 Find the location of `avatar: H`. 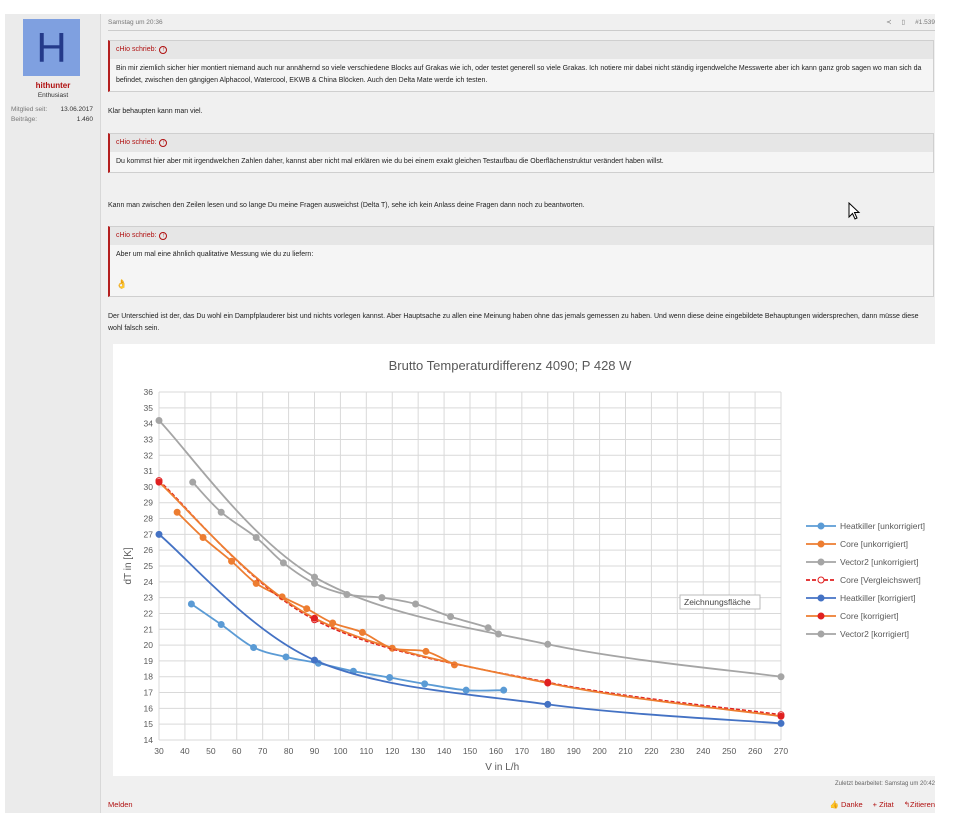

avatar: H is located at coordinates (51, 47).